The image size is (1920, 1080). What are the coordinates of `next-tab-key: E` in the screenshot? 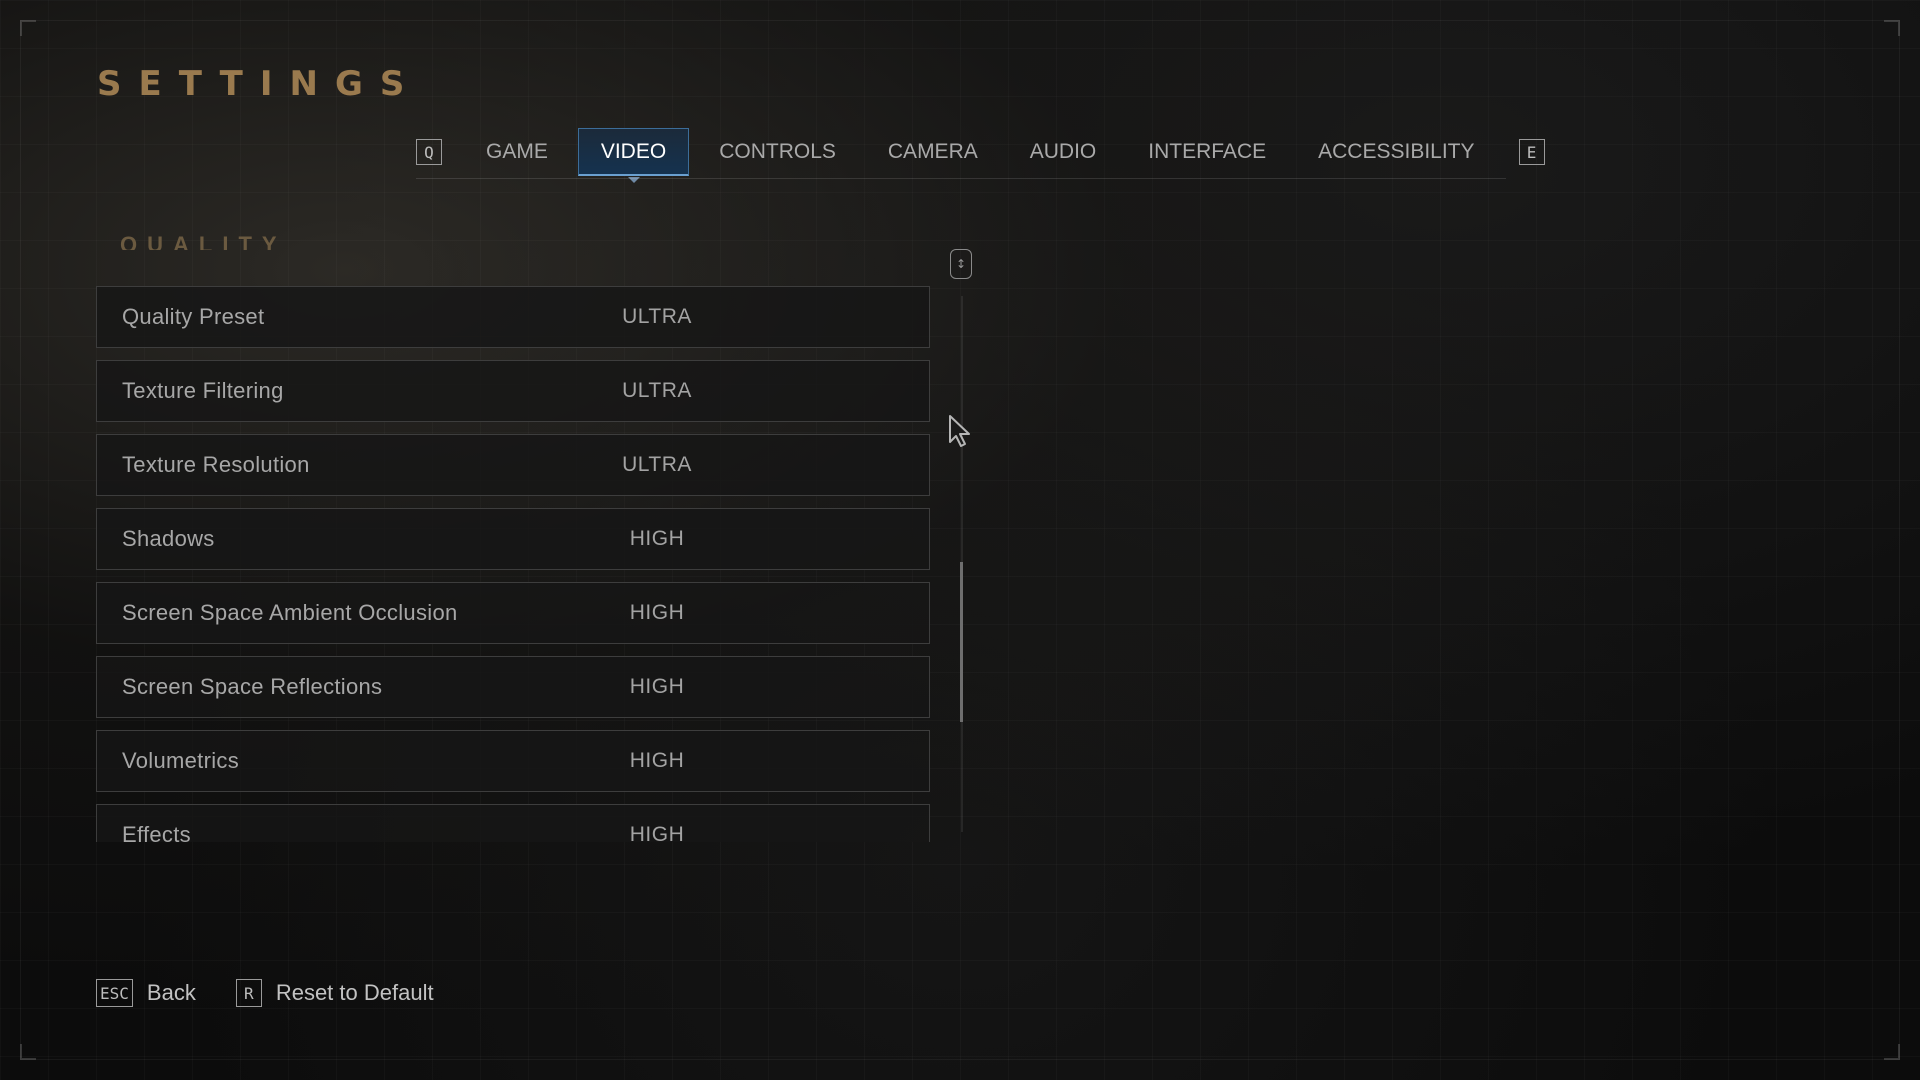 It's located at (1531, 152).